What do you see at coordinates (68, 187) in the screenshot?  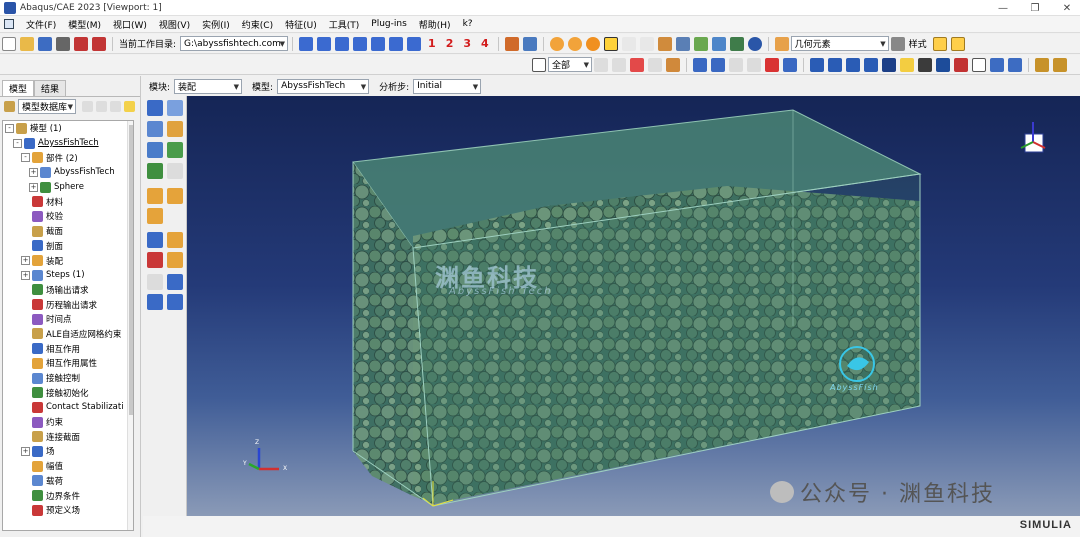 I see `tree-item: + Sphere` at bounding box center [68, 187].